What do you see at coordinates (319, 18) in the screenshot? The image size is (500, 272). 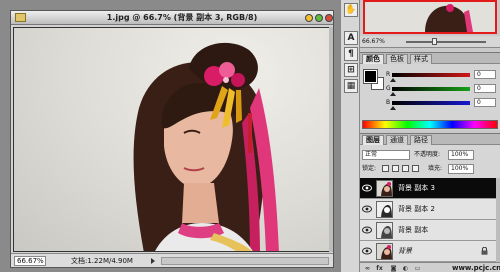 I see `maximize-button` at bounding box center [319, 18].